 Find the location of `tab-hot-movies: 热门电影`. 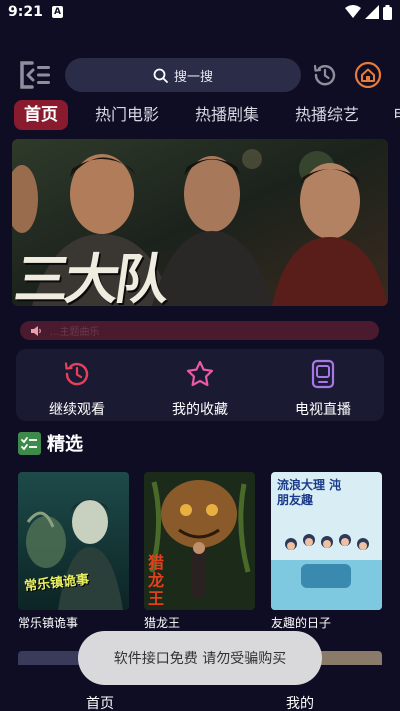

tab-hot-movies: 热门电影 is located at coordinates (127, 115).